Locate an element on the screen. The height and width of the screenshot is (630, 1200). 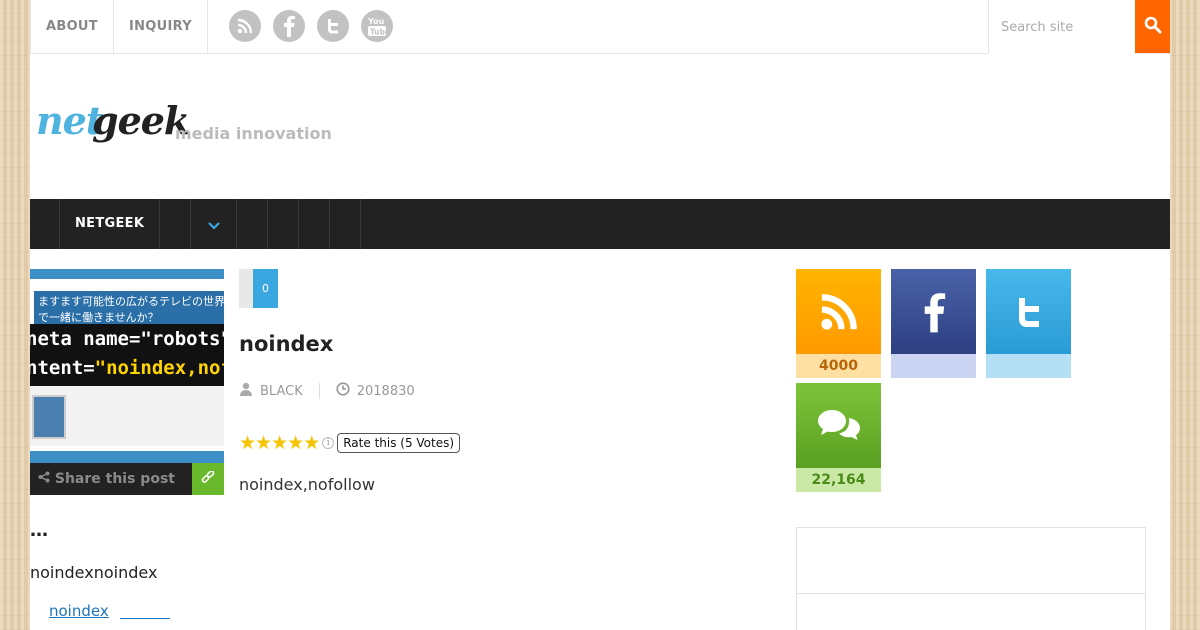
search-input is located at coordinates (1062, 27).